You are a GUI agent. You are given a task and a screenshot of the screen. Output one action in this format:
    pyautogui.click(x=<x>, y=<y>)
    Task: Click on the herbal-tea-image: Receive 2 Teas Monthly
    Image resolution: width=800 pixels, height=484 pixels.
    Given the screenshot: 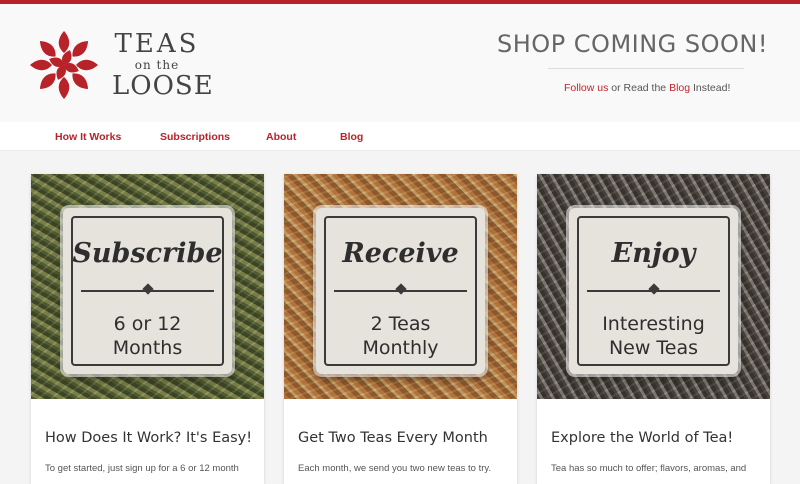 What is the action you would take?
    pyautogui.click(x=400, y=286)
    